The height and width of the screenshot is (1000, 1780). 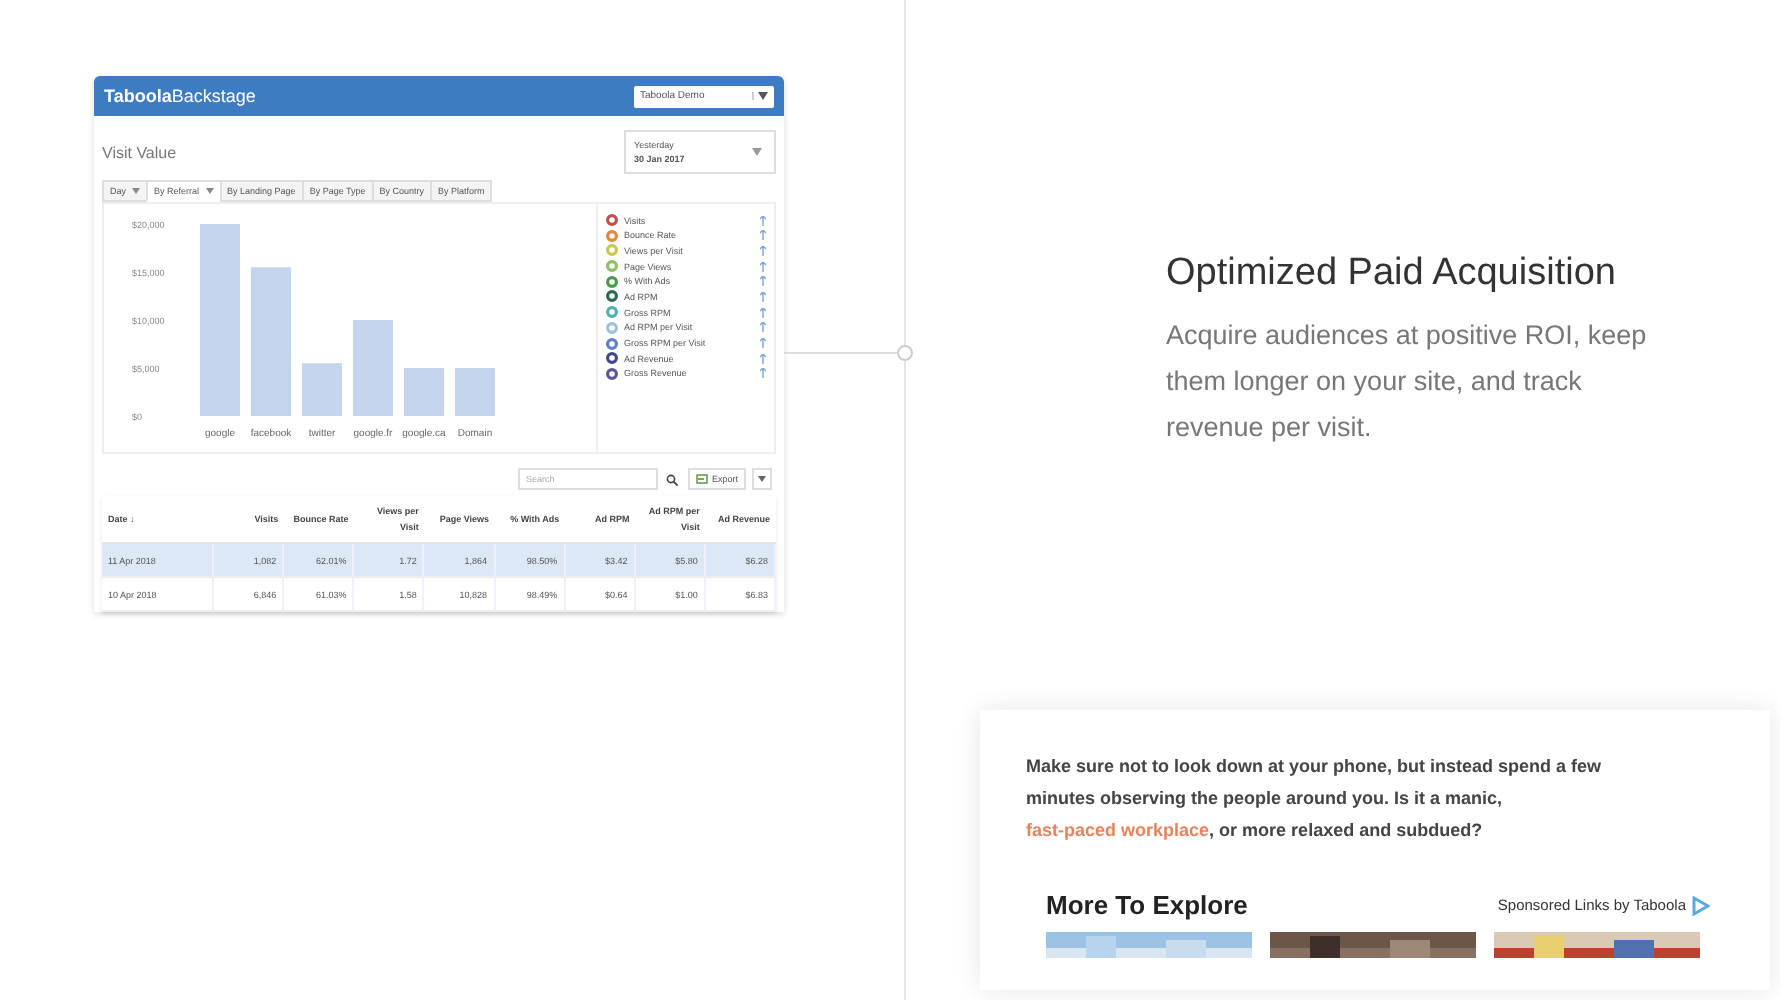 I want to click on feature-description: Acquire audiences at positive ROI, keep them longer on your site, and track revenue per visit., so click(x=1407, y=382).